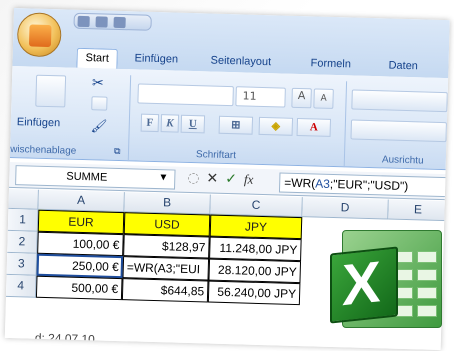 The width and height of the screenshot is (454, 351). What do you see at coordinates (119, 22) in the screenshot?
I see `redo-icon` at bounding box center [119, 22].